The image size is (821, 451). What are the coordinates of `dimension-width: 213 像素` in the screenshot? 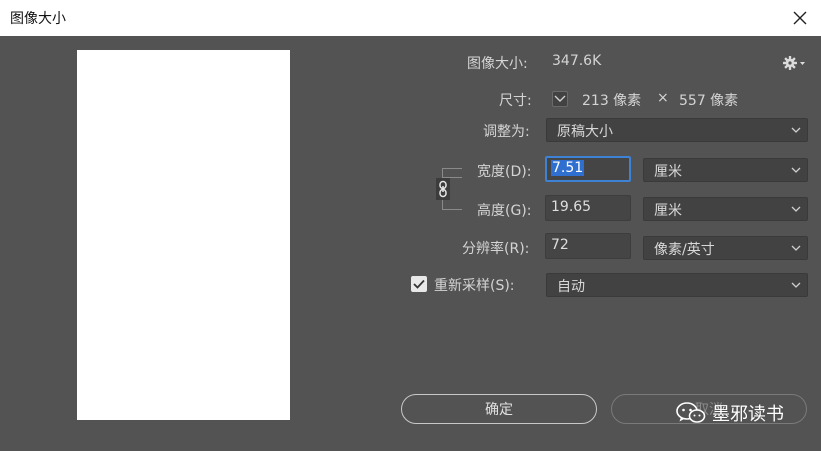 It's located at (612, 101).